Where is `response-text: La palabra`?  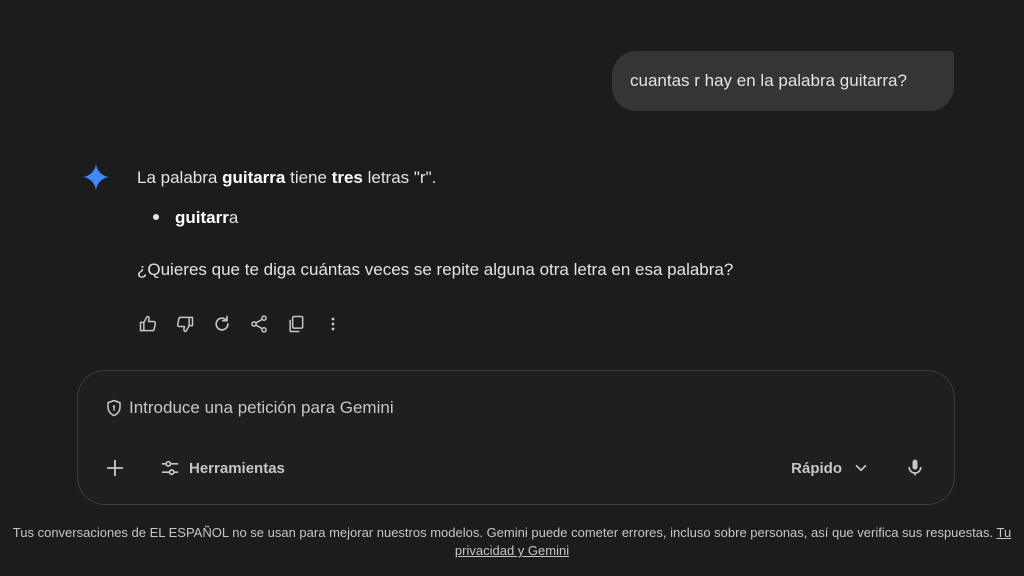
response-text: La palabra is located at coordinates (180, 177).